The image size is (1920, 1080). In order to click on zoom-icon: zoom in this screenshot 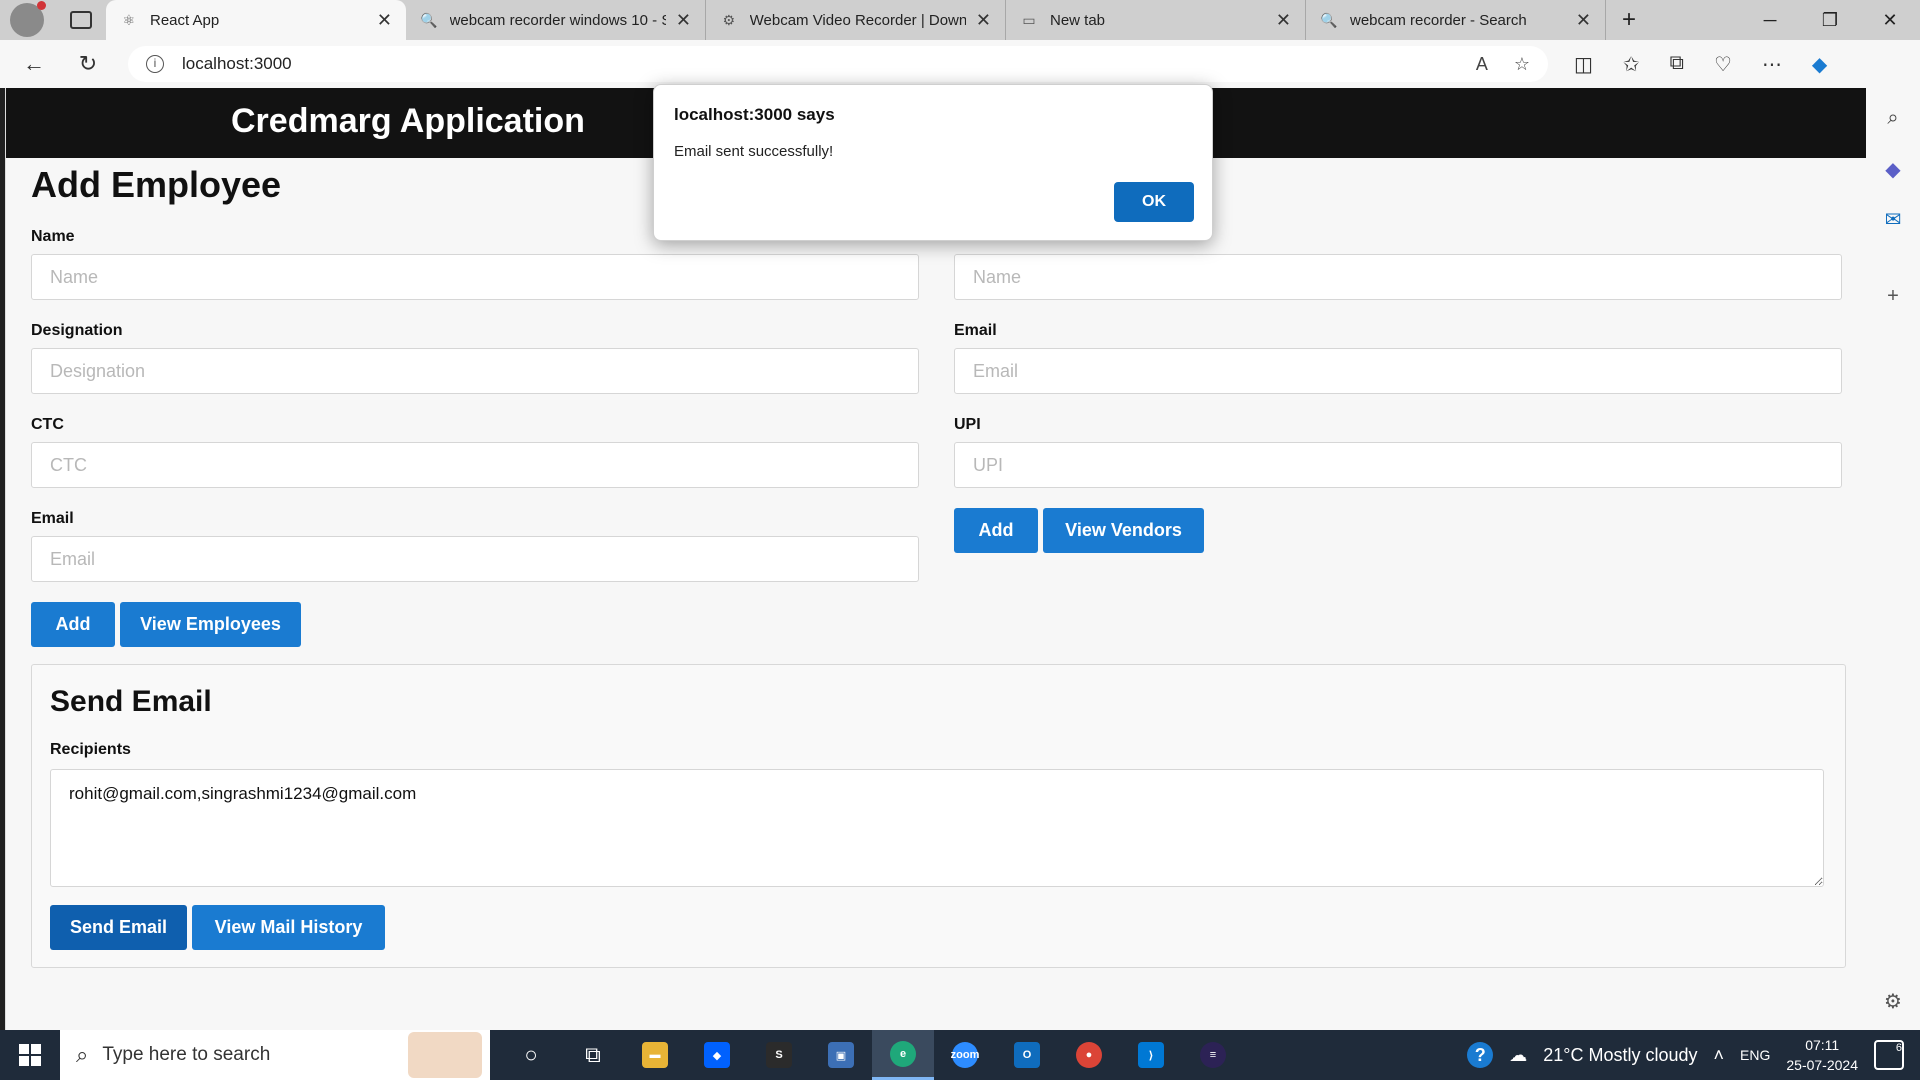, I will do `click(965, 1055)`.